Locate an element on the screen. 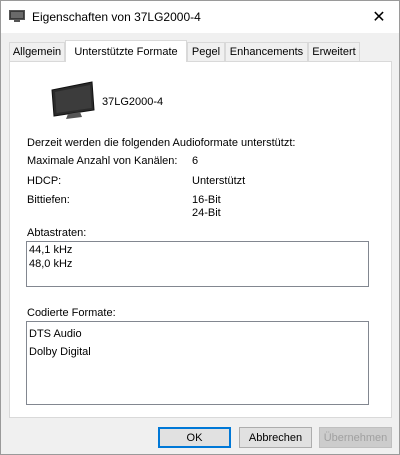  close-button: ✕ is located at coordinates (379, 16).